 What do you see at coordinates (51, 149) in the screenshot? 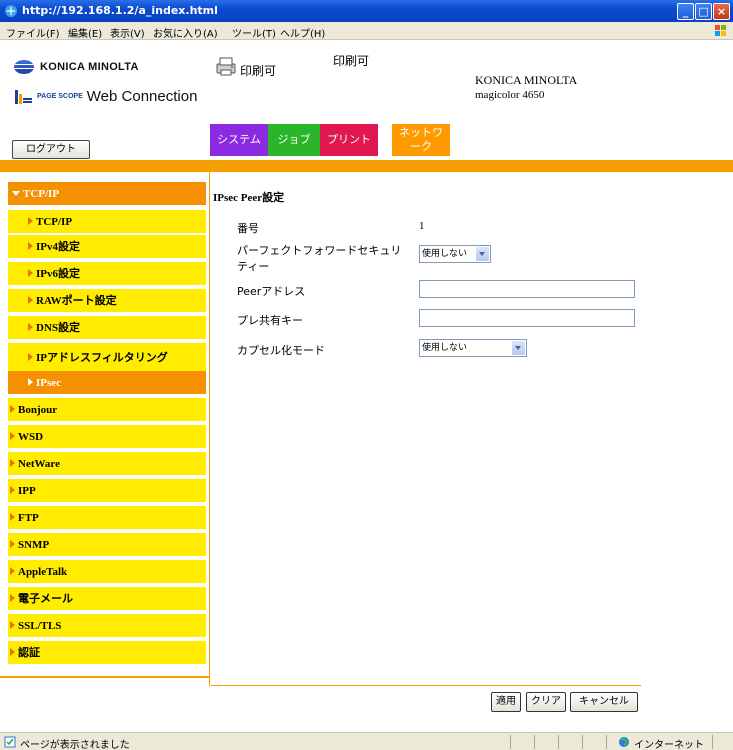
I see `logout-button: ログアウト` at bounding box center [51, 149].